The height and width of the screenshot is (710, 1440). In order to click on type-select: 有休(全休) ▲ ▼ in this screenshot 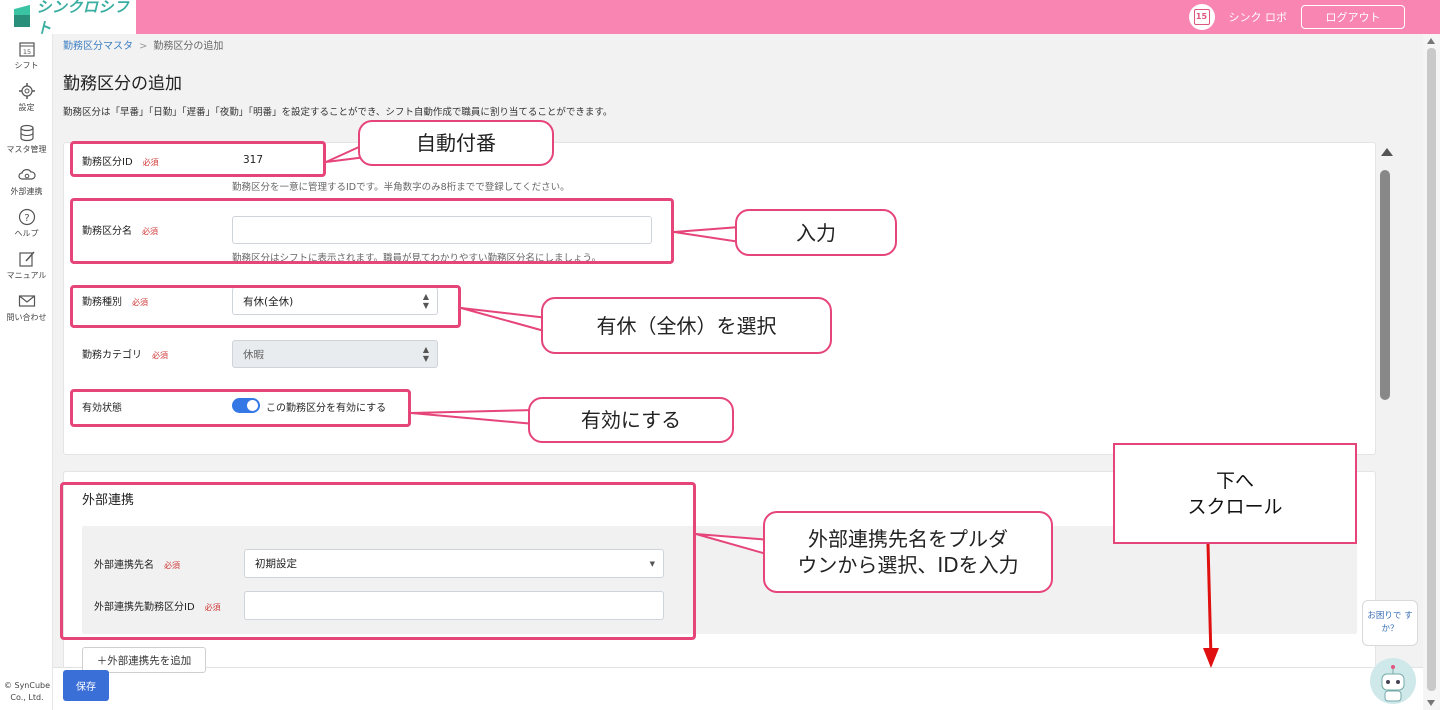, I will do `click(335, 301)`.